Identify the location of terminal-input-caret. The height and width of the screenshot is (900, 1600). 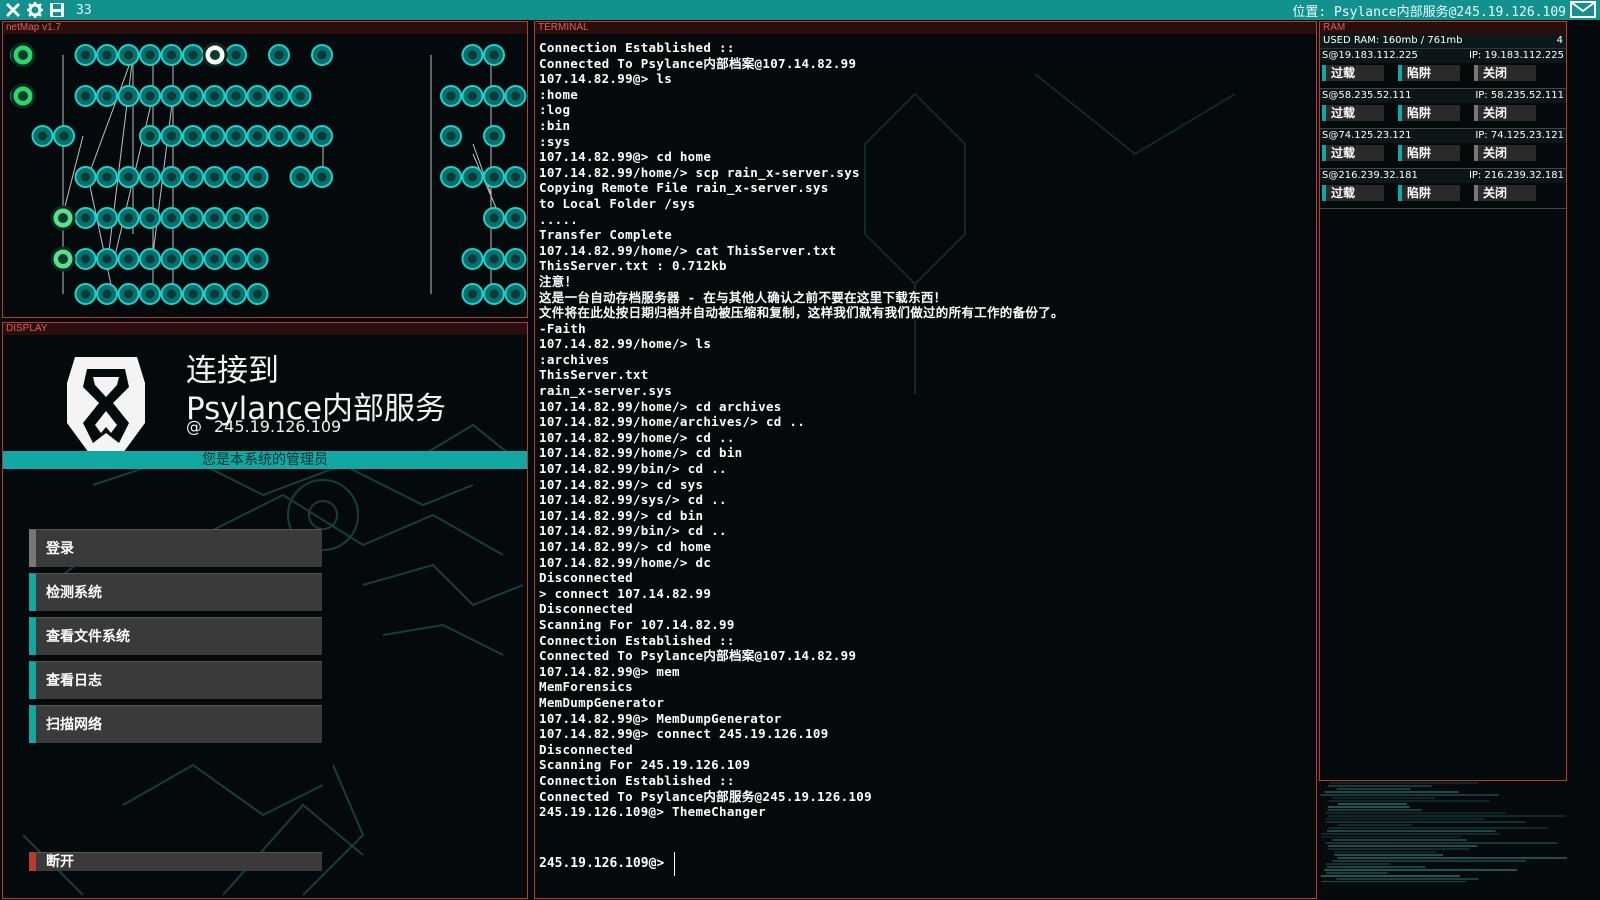
(674, 864).